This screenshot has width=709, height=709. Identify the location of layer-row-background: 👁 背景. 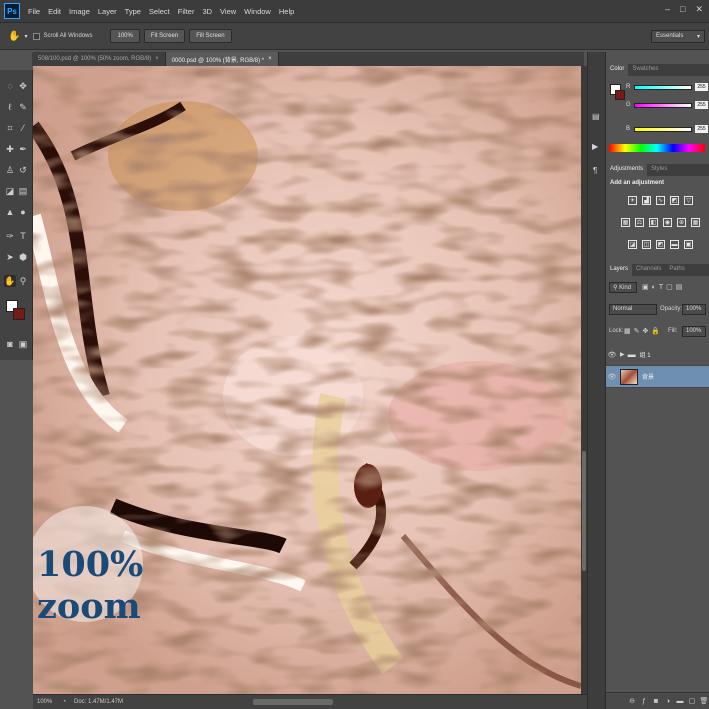
(657, 377).